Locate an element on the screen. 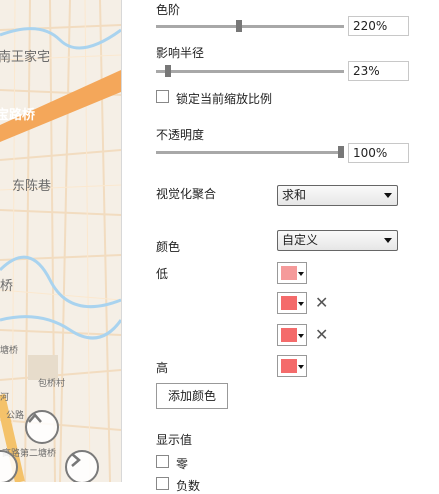 The height and width of the screenshot is (494, 439). pan-right-button is located at coordinates (82, 466).